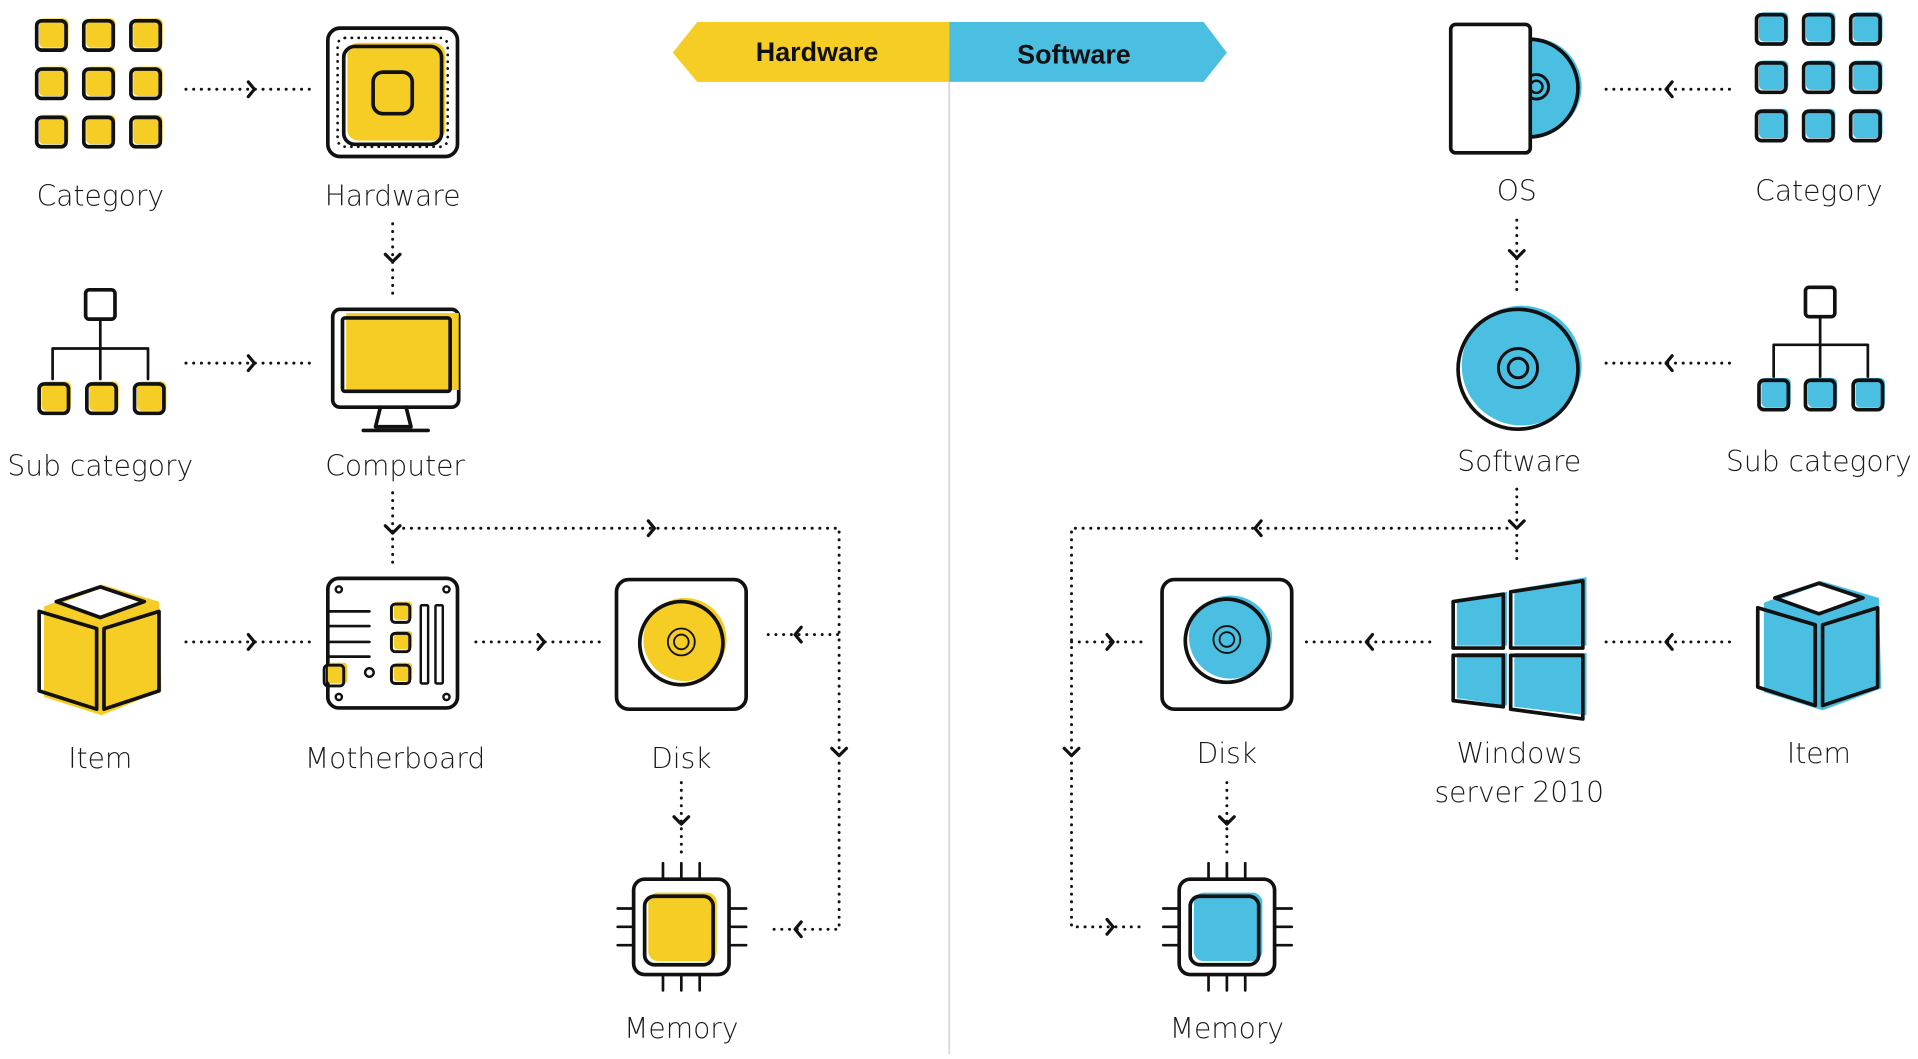  I want to click on sw-os-node: OS, so click(1515, 115).